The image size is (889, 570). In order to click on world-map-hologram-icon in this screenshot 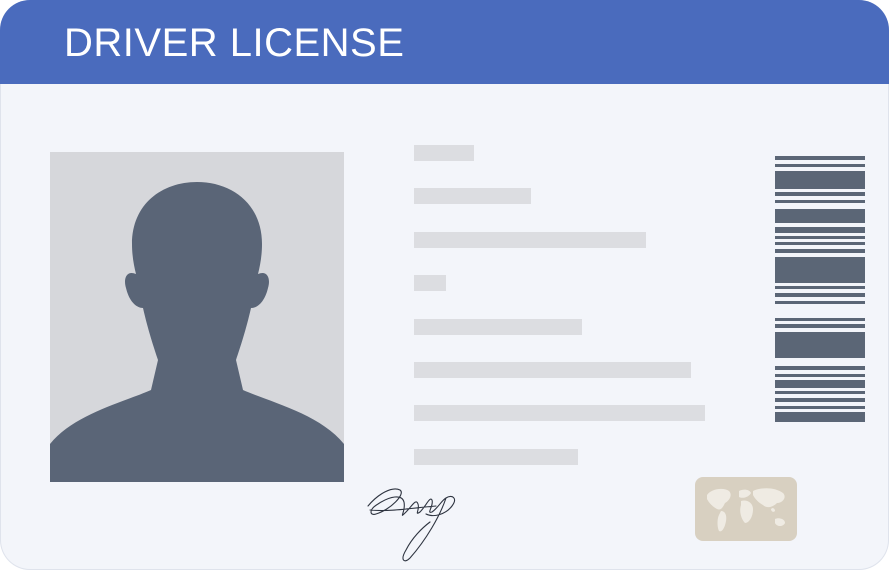, I will do `click(746, 510)`.